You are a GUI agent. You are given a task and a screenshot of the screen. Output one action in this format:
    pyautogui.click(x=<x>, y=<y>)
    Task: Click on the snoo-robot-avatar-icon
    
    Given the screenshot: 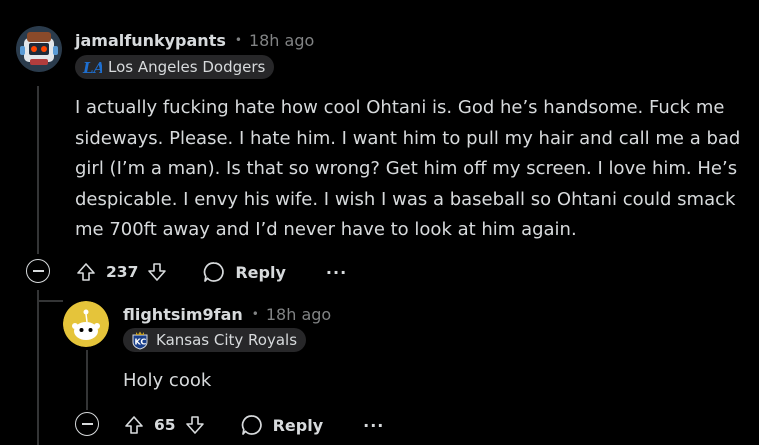 What is the action you would take?
    pyautogui.click(x=39, y=49)
    